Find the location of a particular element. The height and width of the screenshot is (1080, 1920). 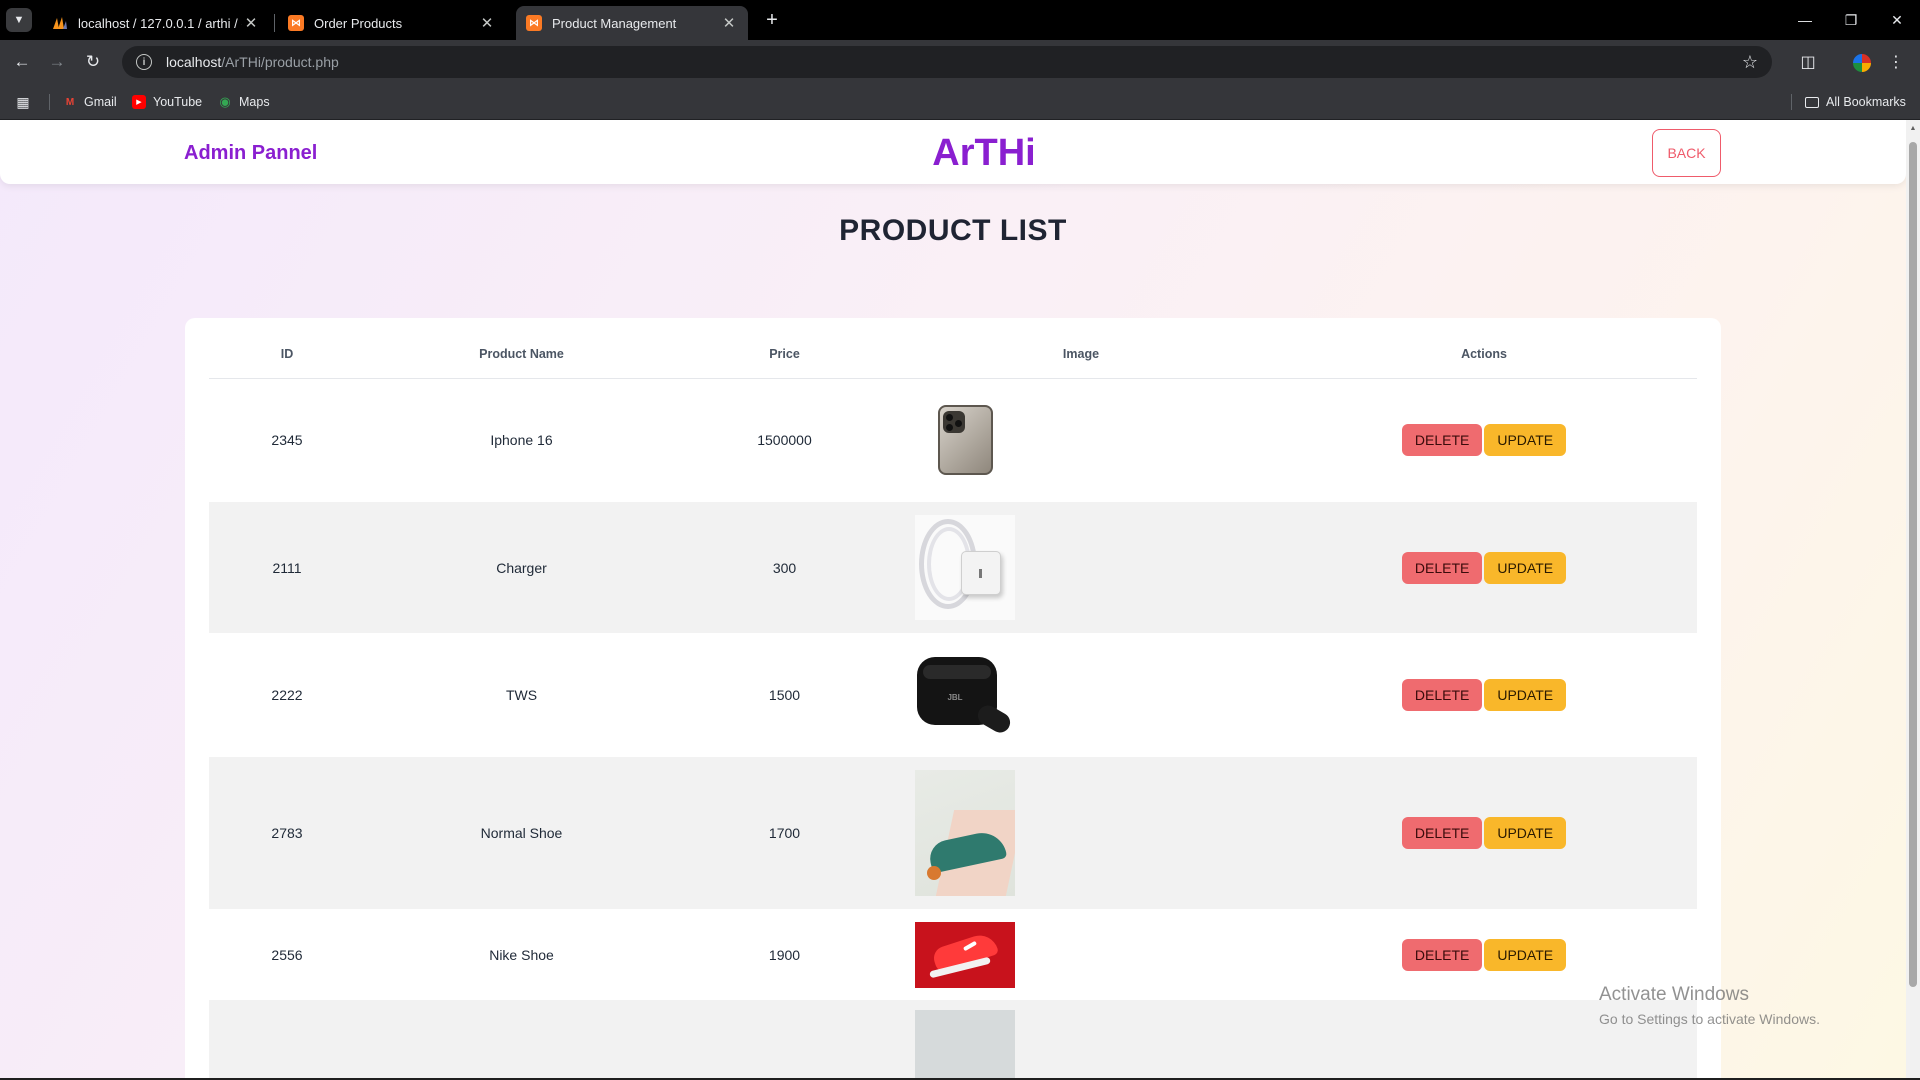

address-bar: i localhost/ArTHi/product.php ☆ is located at coordinates (947, 62).